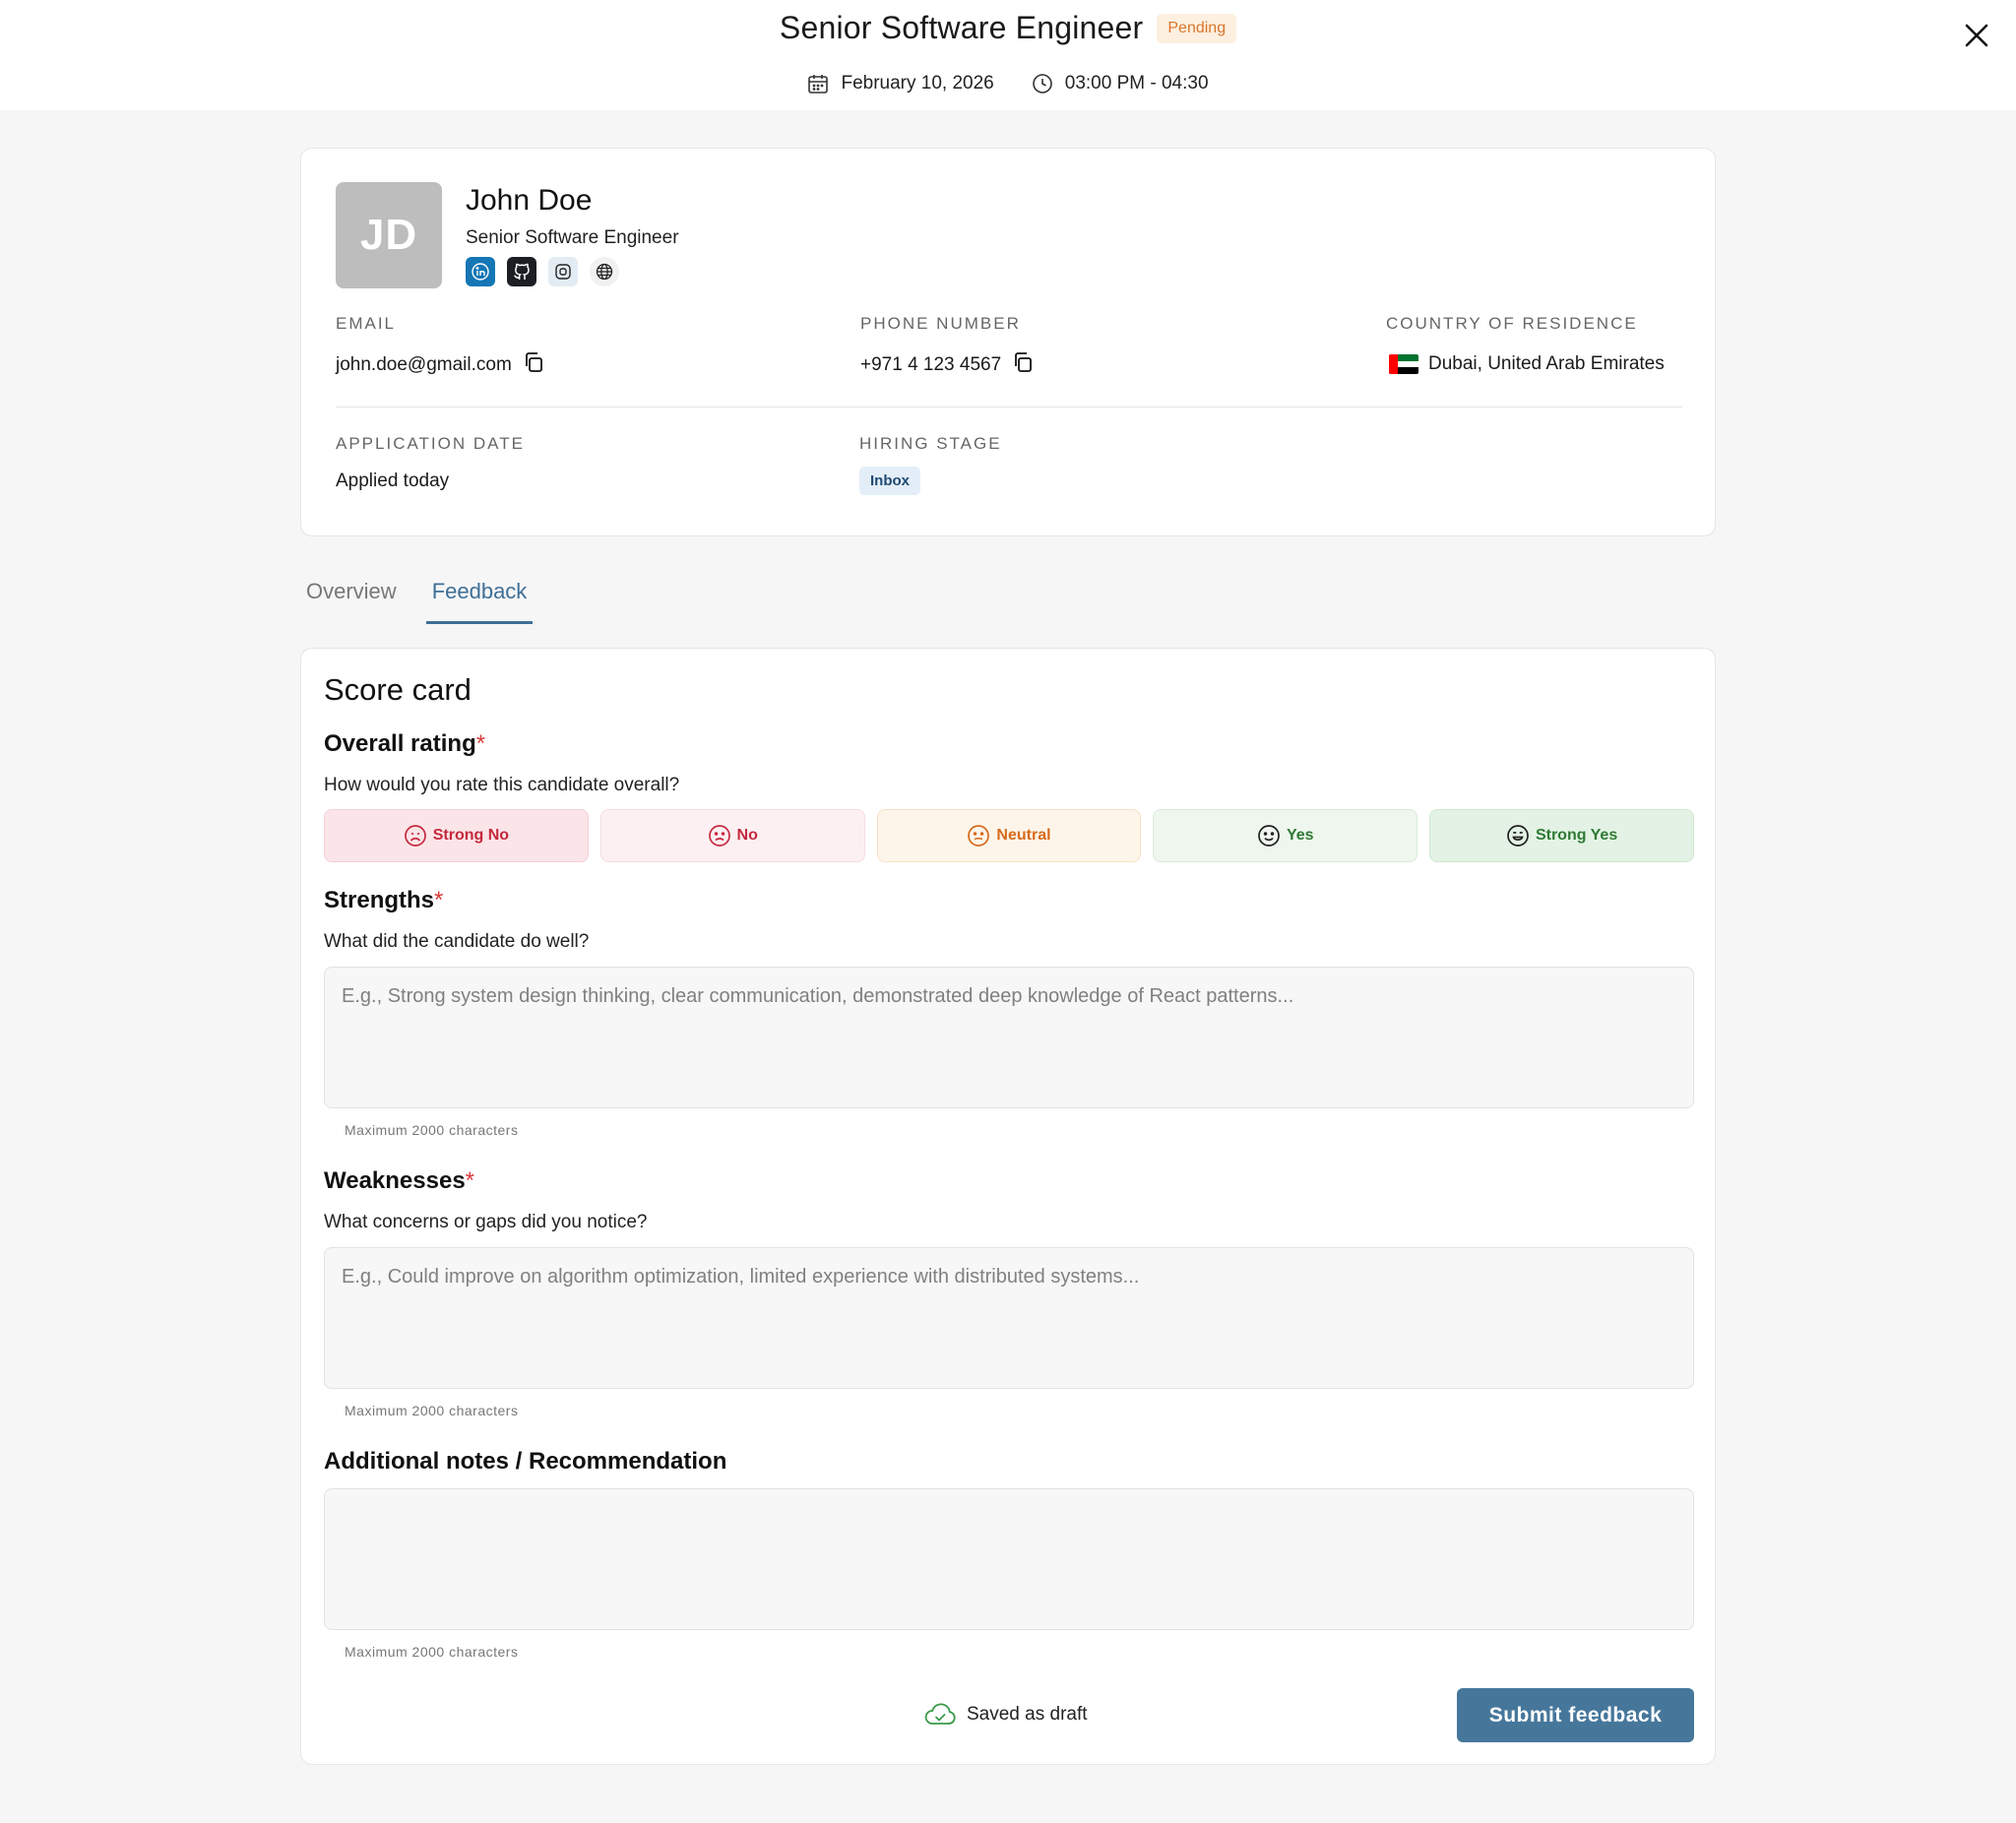 This screenshot has width=2016, height=1823. Describe the element at coordinates (457, 941) in the screenshot. I see `strengths-question: What did the candidate do well?` at that location.